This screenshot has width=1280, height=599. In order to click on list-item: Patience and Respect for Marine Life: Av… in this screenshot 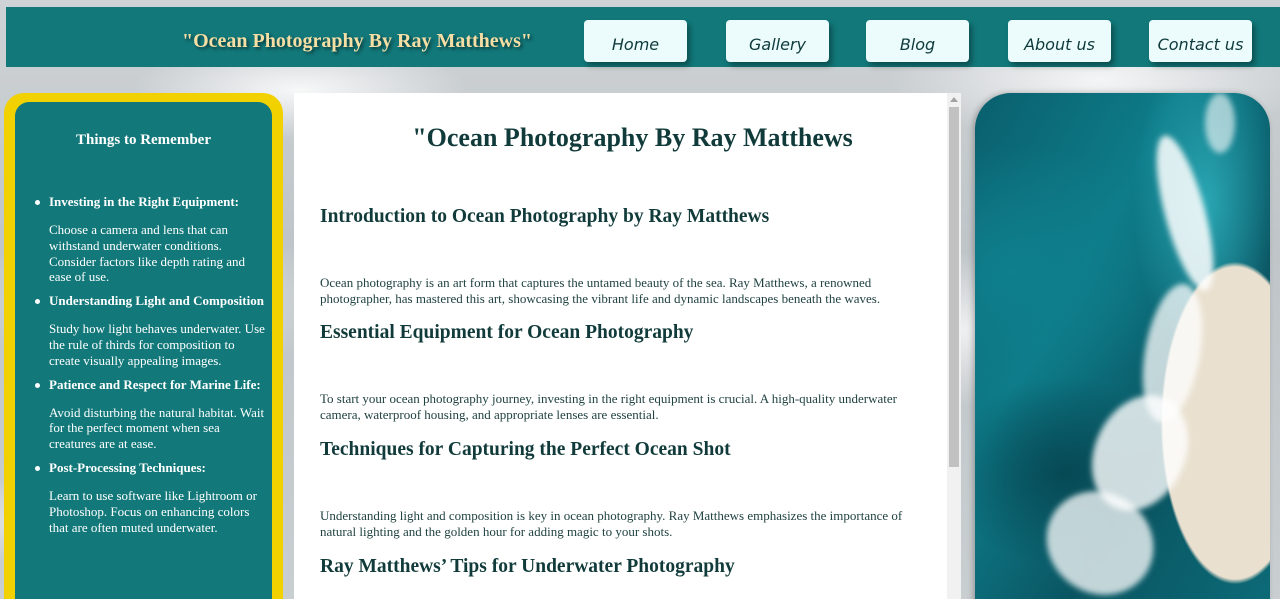, I will do `click(151, 414)`.